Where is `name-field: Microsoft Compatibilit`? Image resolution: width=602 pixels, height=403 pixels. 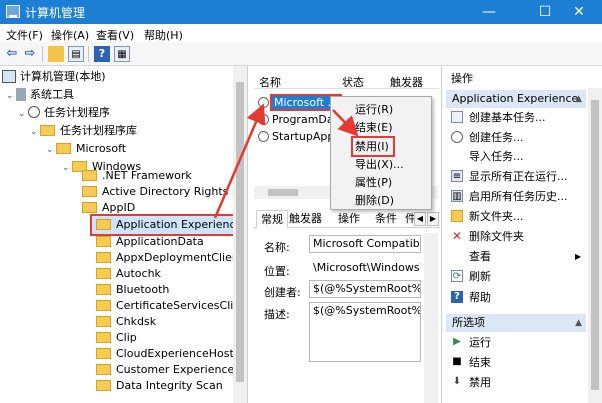 name-field: Microsoft Compatibilit is located at coordinates (365, 244).